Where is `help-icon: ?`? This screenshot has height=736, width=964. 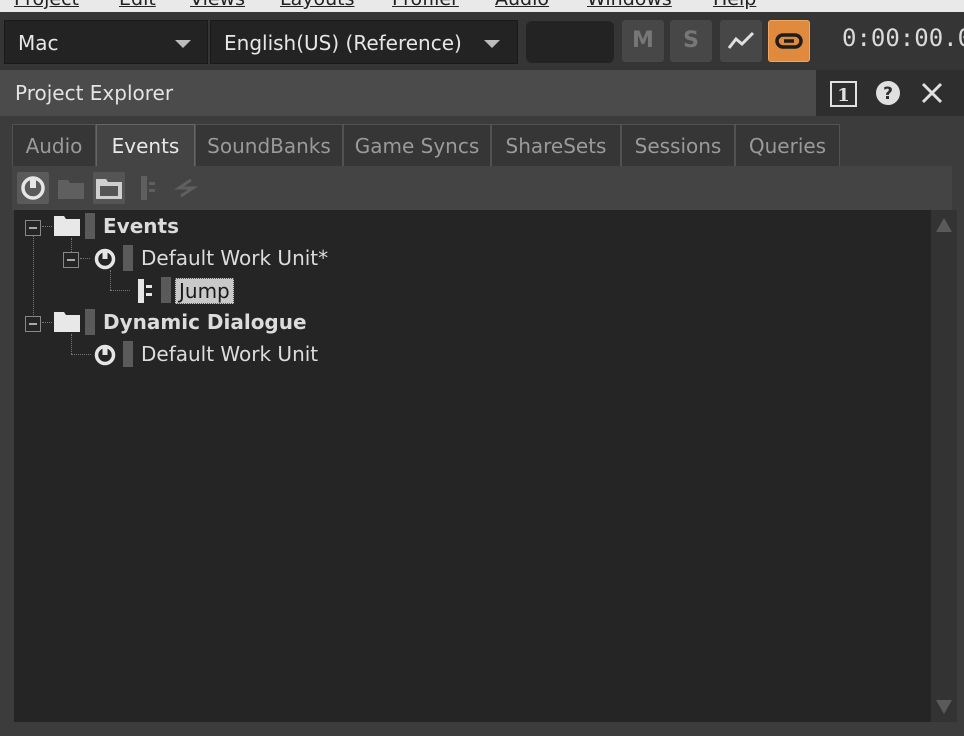
help-icon: ? is located at coordinates (888, 93).